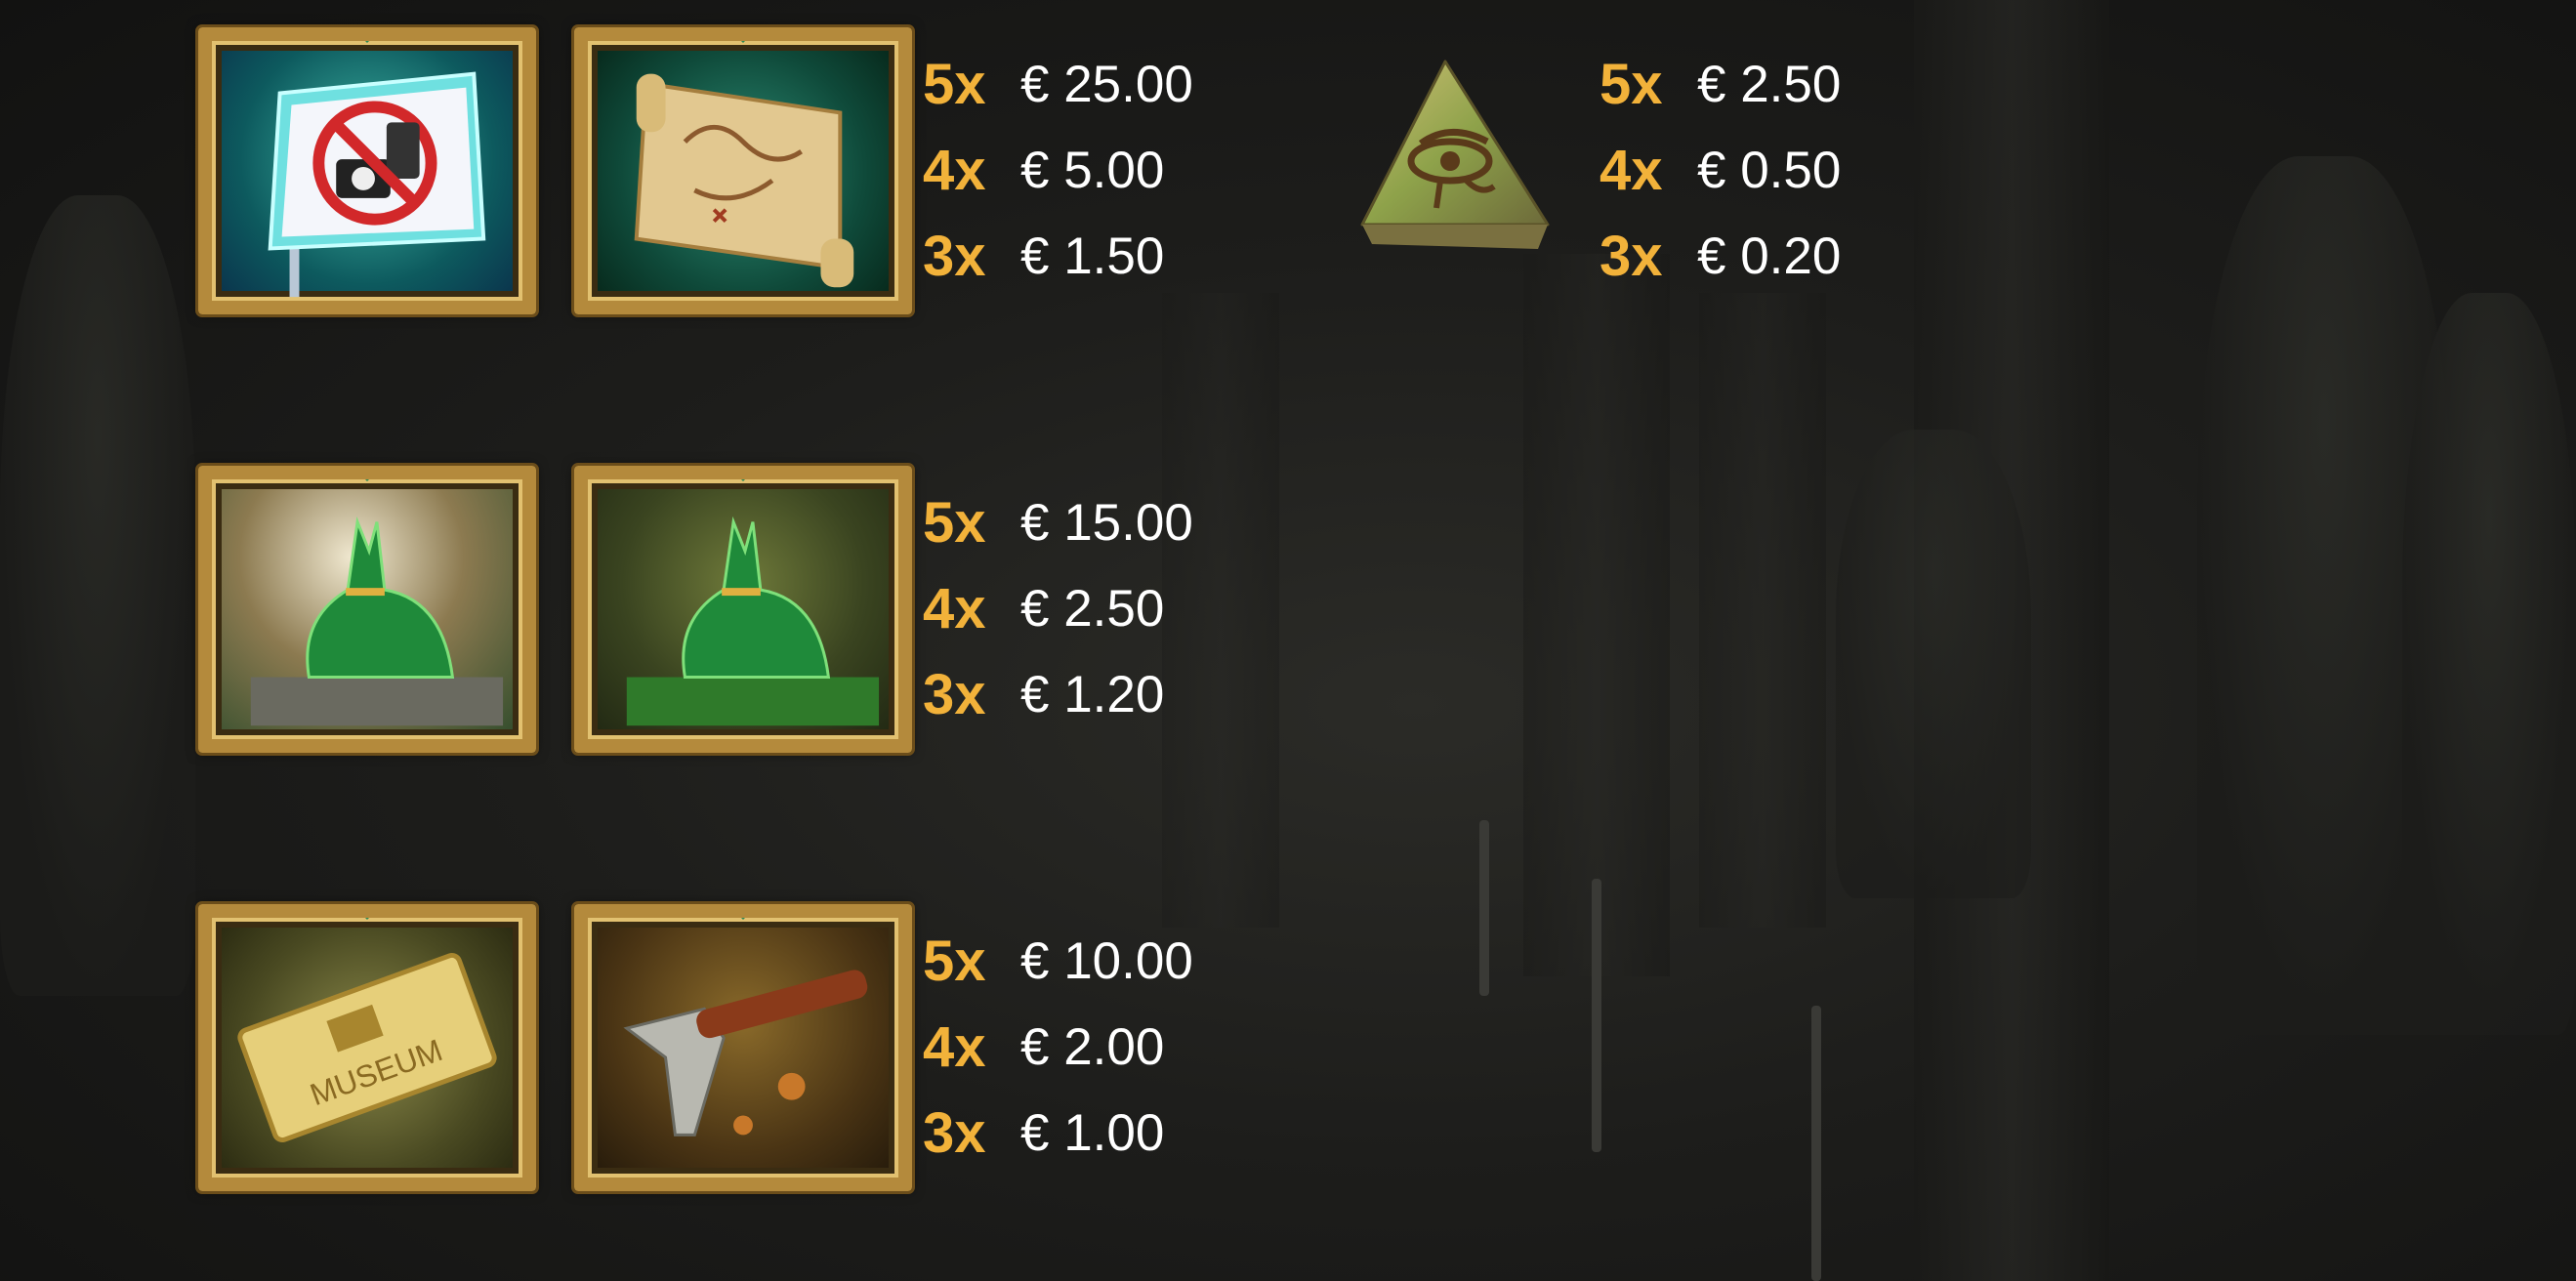  Describe the element at coordinates (1107, 84) in the screenshot. I see `payout-amount: € 25.00` at that location.